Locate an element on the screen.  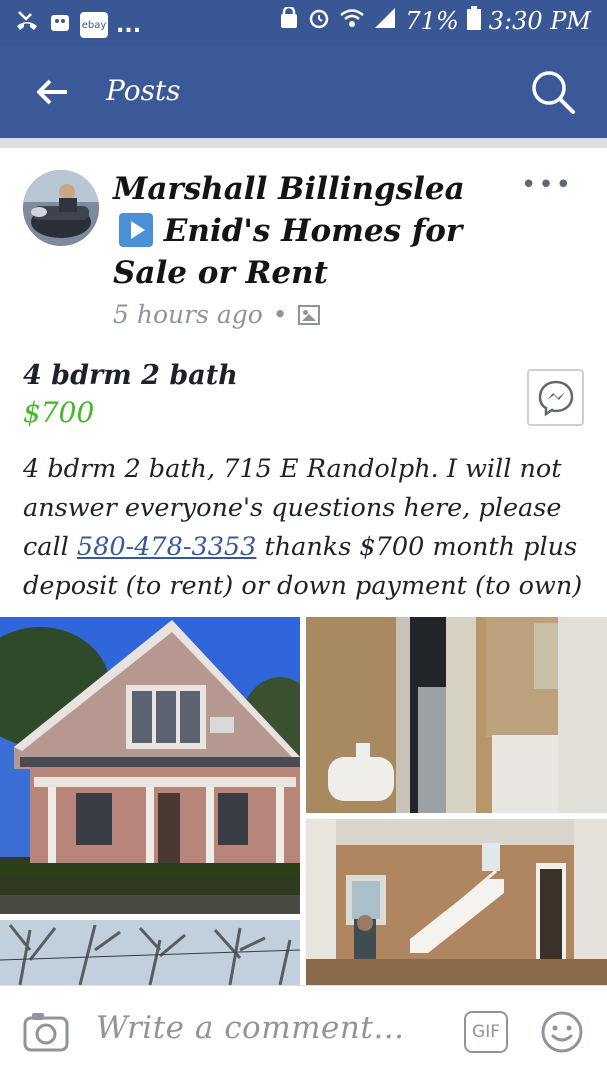
wifi-icon is located at coordinates (352, 20).